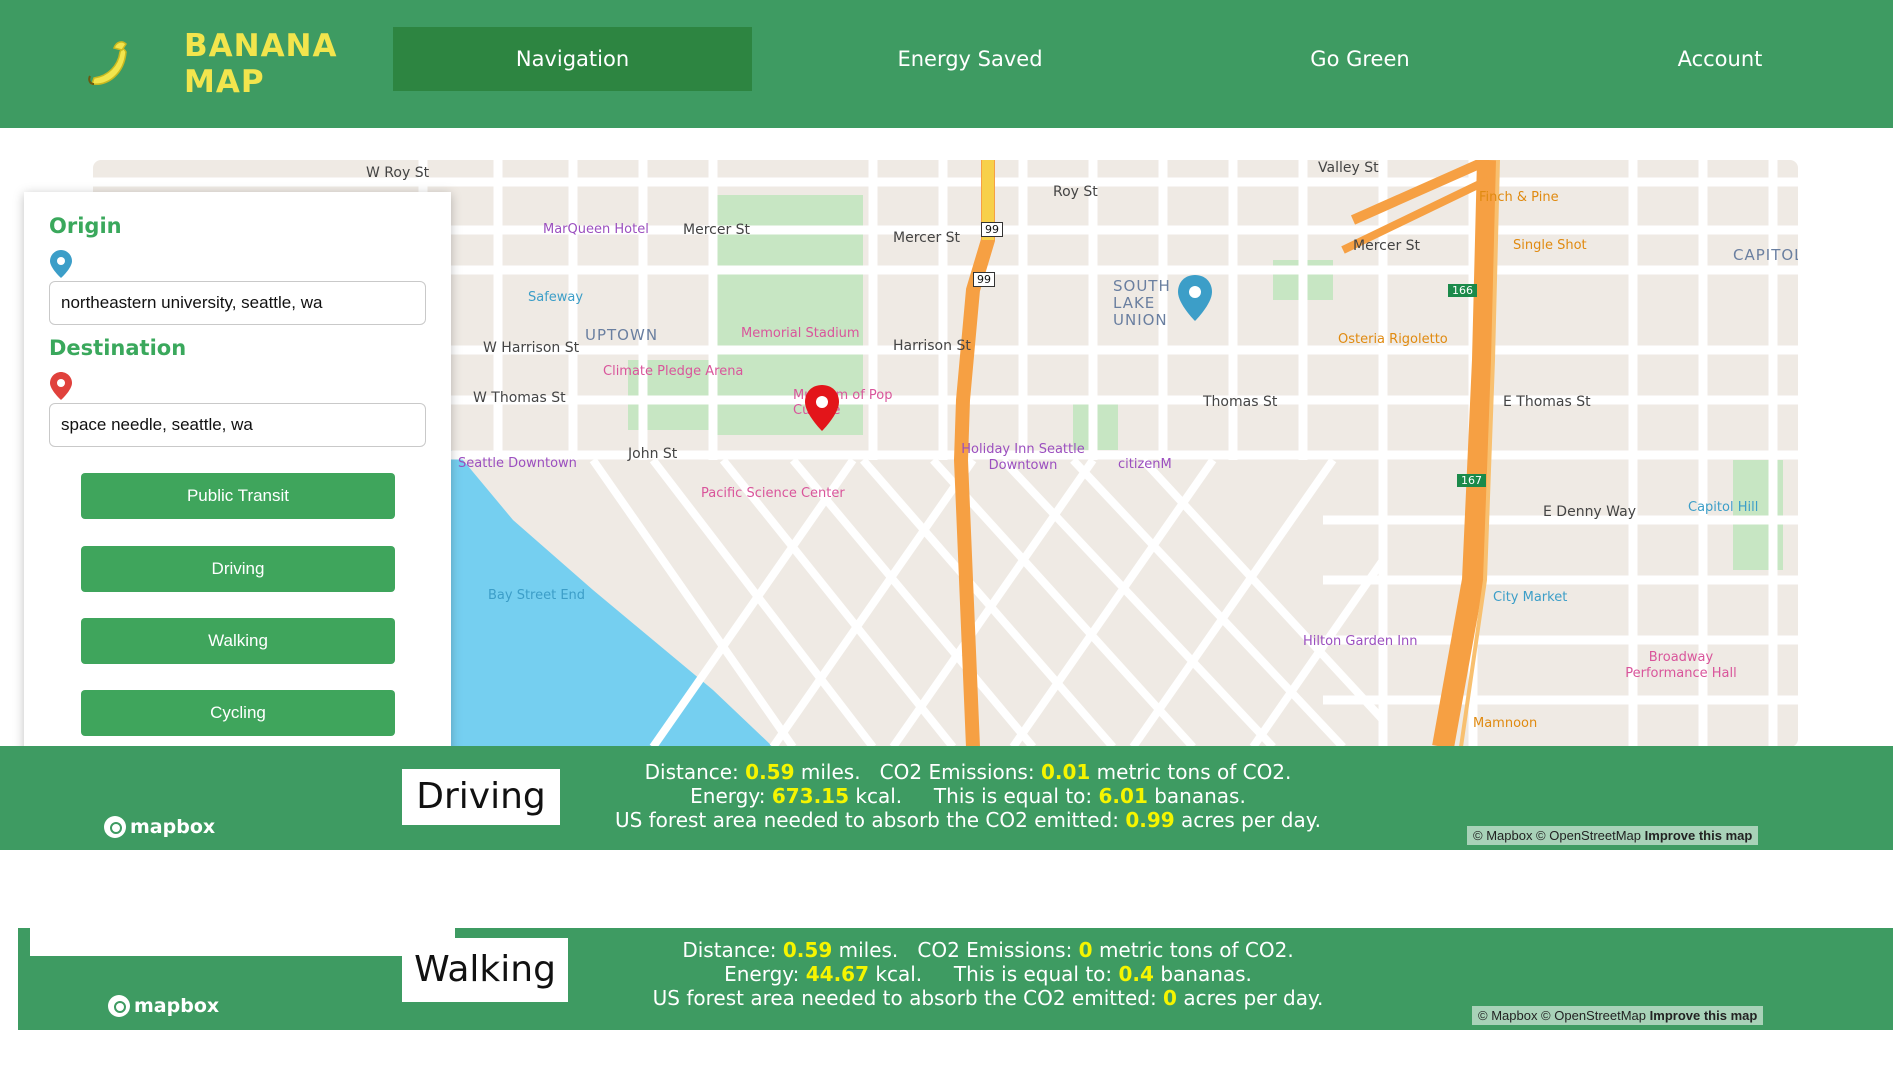 This screenshot has width=1896, height=1072. I want to click on destination-input: space needle, seattle, wa, so click(237, 425).